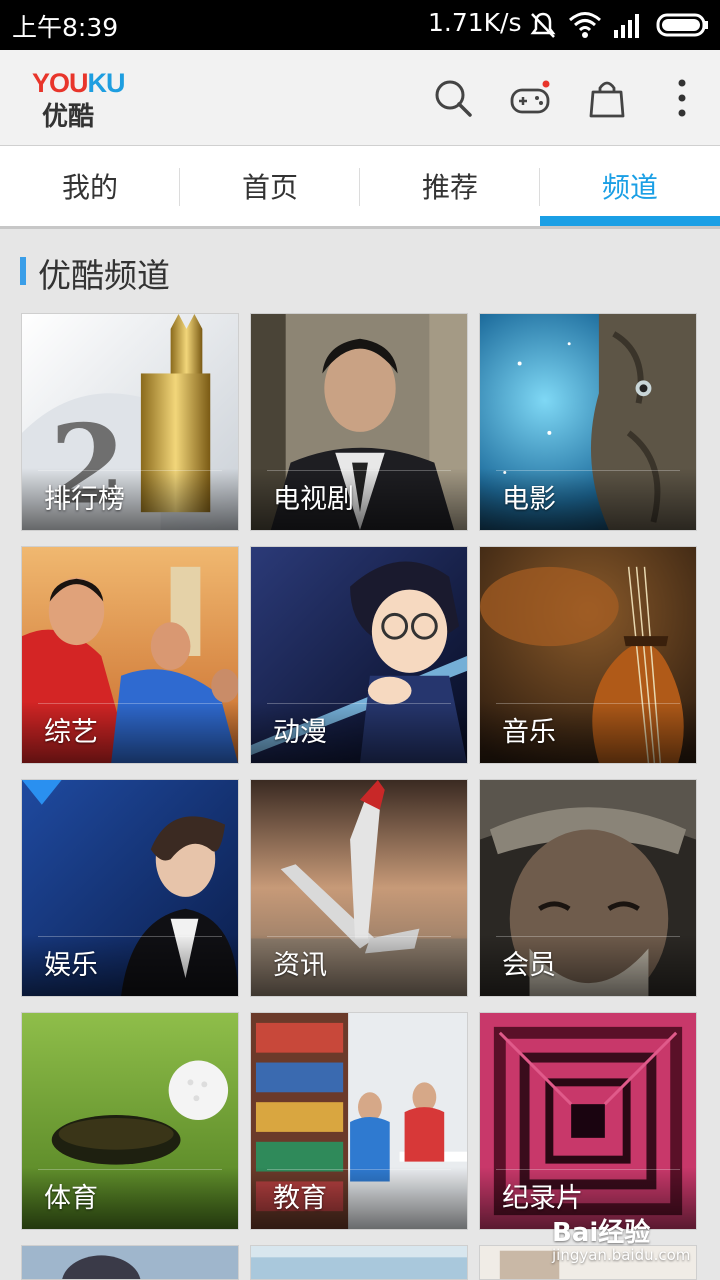 The height and width of the screenshot is (1280, 720). What do you see at coordinates (300, 732) in the screenshot?
I see `channel-label: 动漫` at bounding box center [300, 732].